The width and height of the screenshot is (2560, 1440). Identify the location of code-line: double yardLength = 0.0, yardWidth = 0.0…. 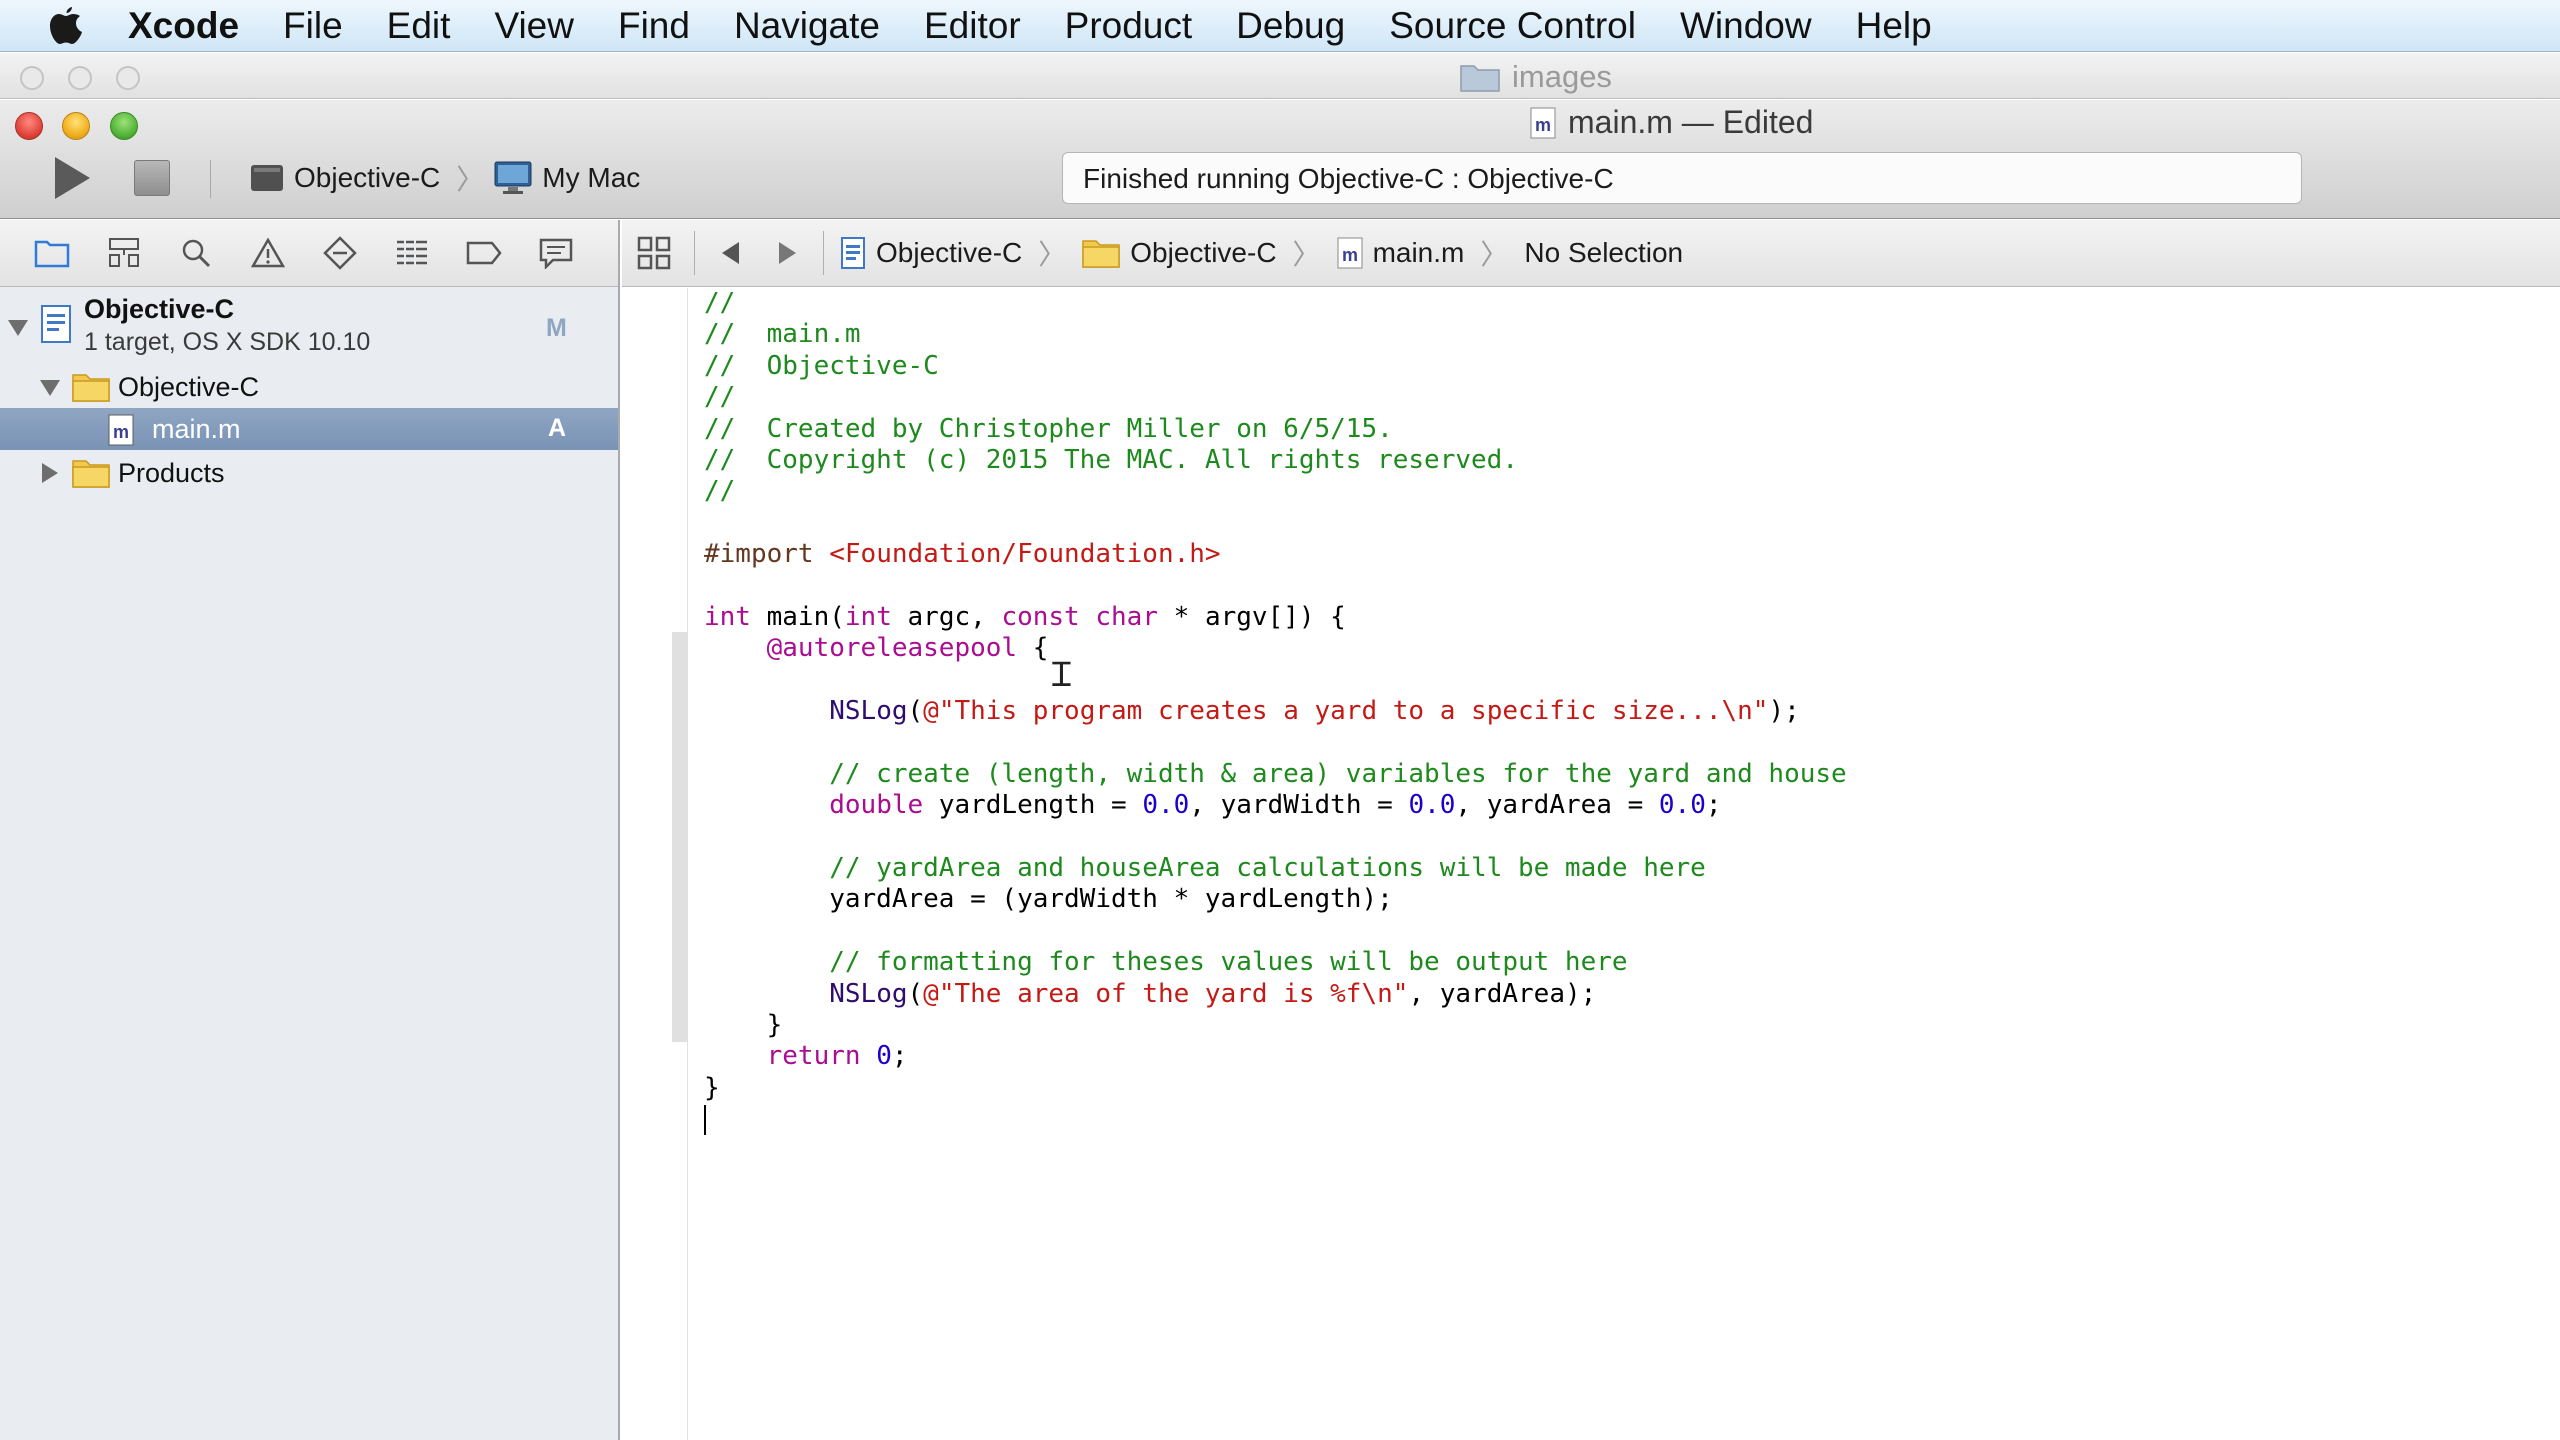
(1624, 805).